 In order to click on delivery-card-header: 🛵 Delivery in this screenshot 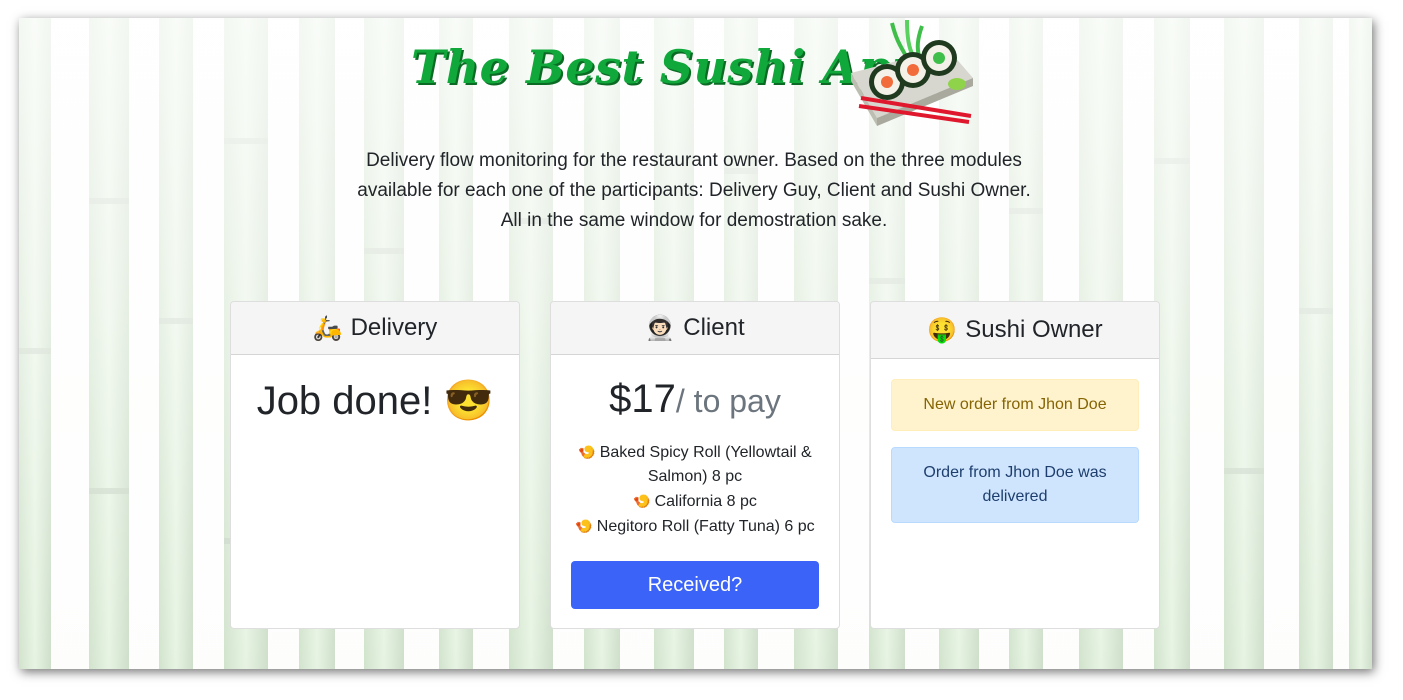, I will do `click(375, 328)`.